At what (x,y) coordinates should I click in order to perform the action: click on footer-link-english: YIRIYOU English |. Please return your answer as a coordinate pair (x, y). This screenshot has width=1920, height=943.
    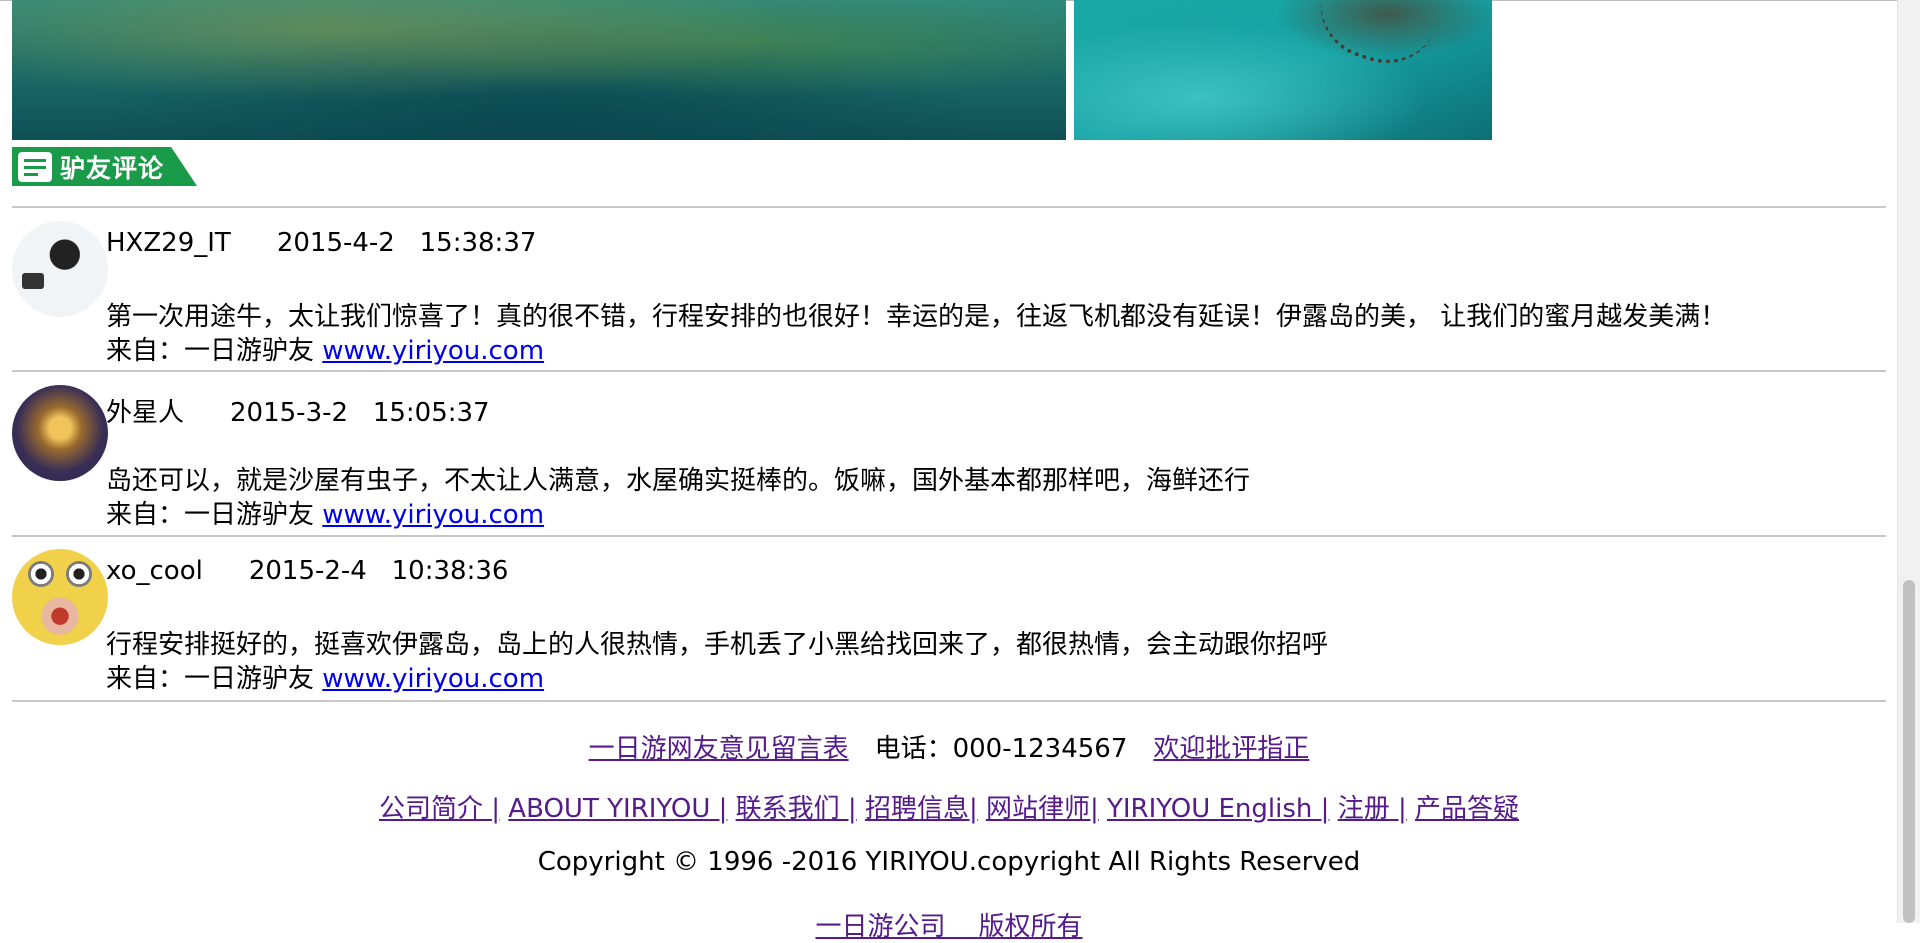
    Looking at the image, I should click on (1218, 809).